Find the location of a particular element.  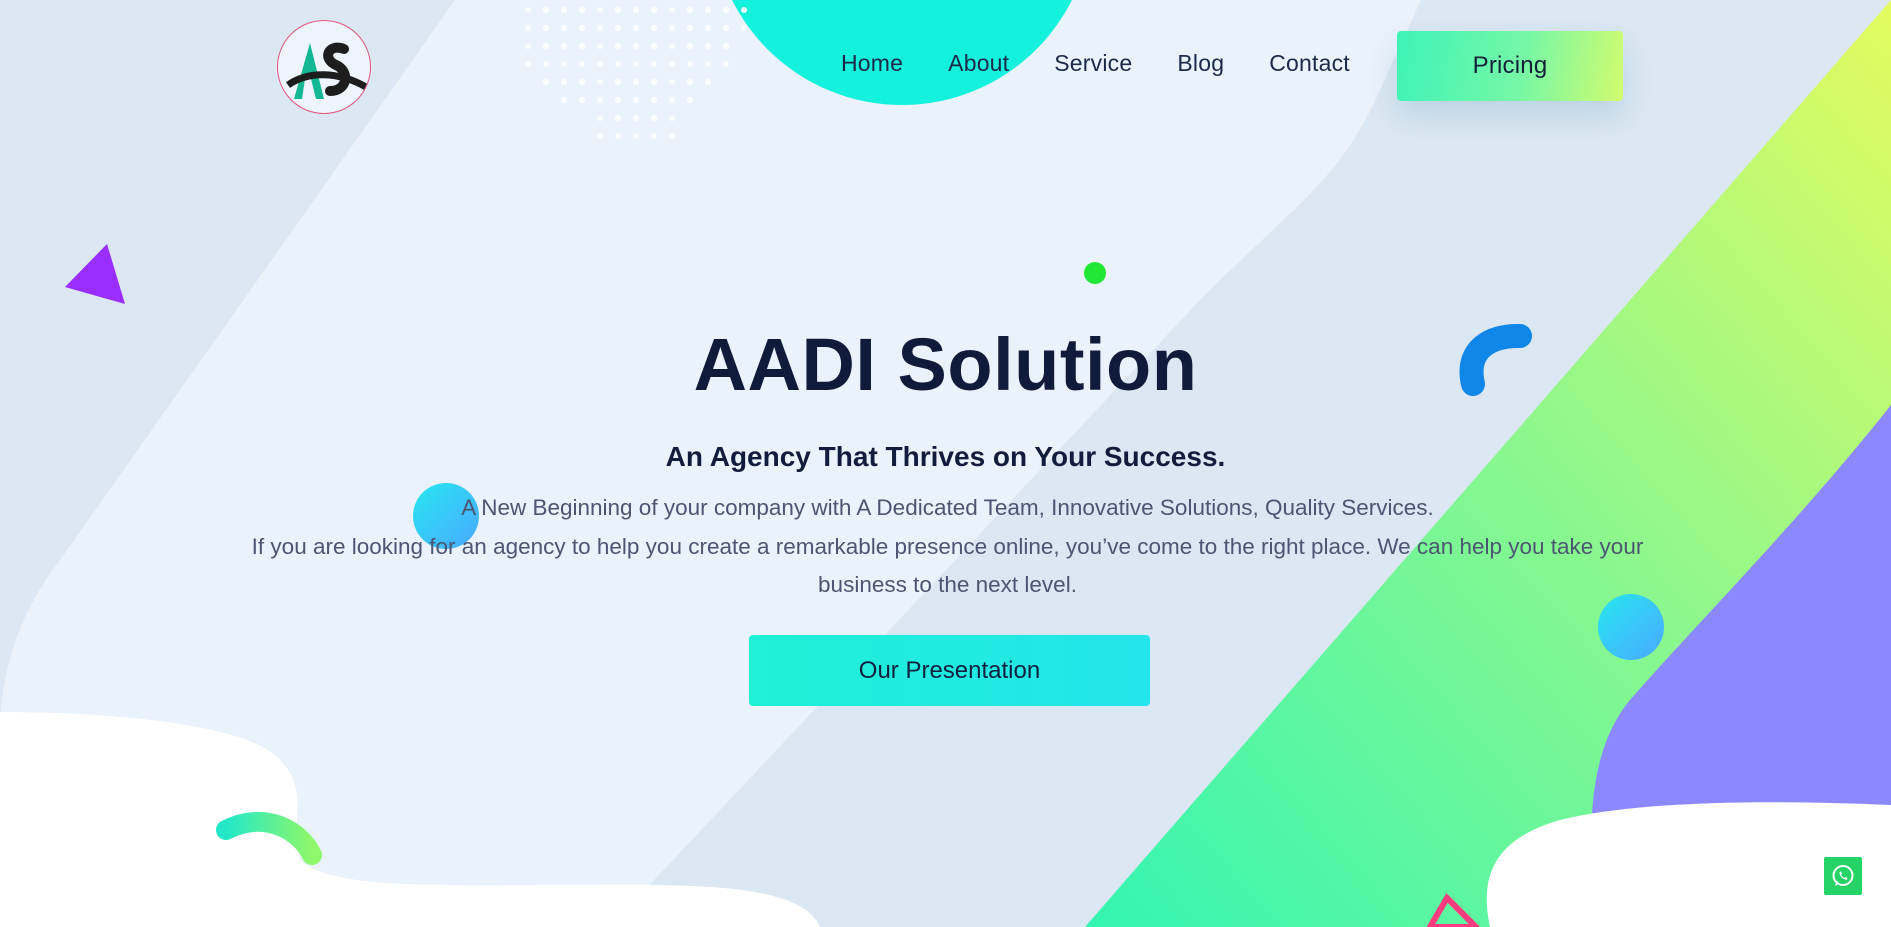

nav-about: About is located at coordinates (978, 63).